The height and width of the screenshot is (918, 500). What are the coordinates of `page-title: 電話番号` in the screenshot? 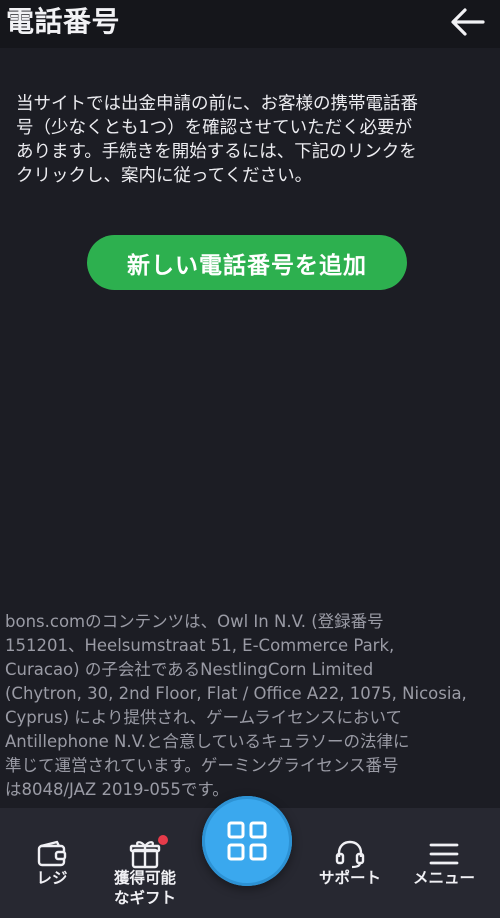 It's located at (63, 21).